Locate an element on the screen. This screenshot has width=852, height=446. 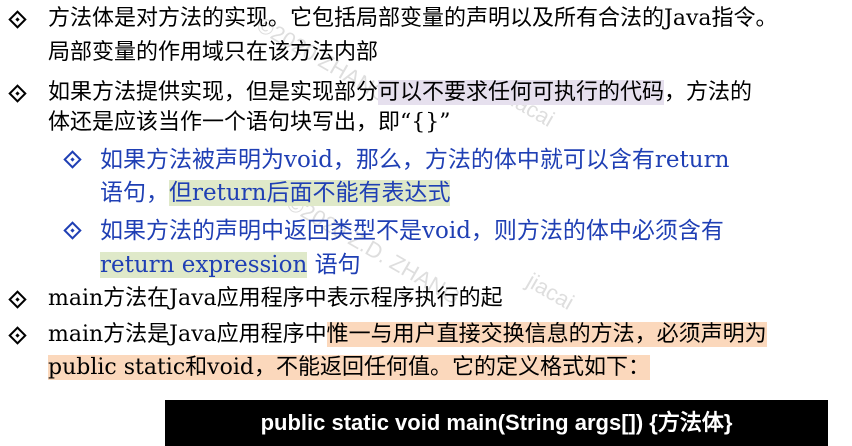
bullet-text: 体还是应该当作一个语句块写出，即“{}” is located at coordinates (249, 122).